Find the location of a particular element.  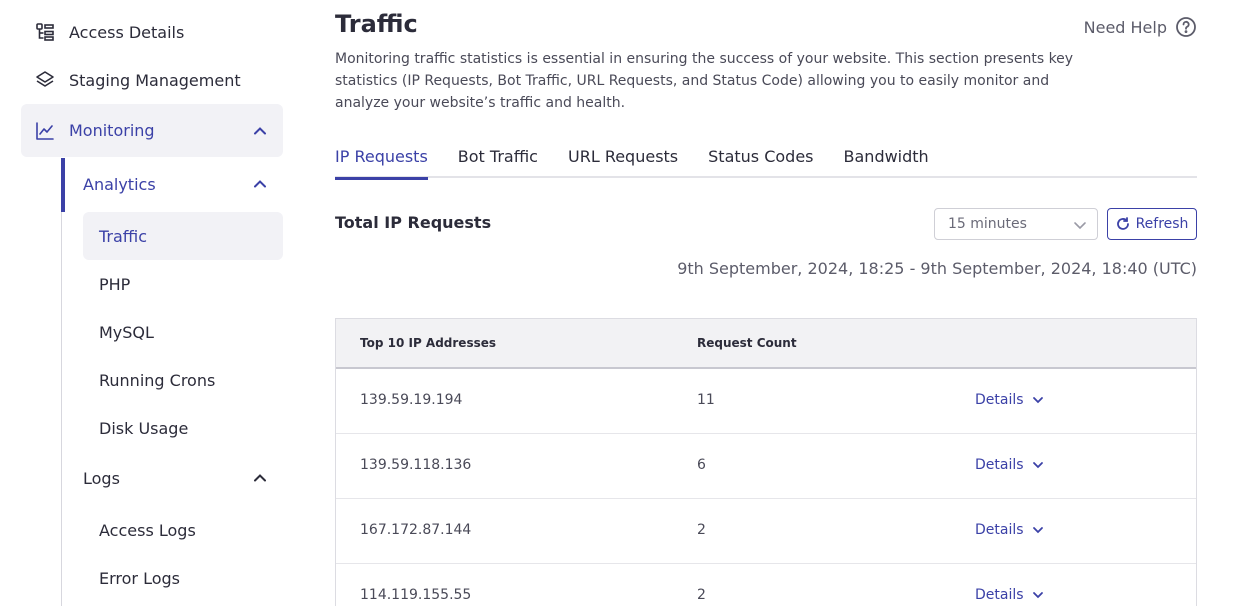

sidebar-group-logs: Logs is located at coordinates (183, 478).